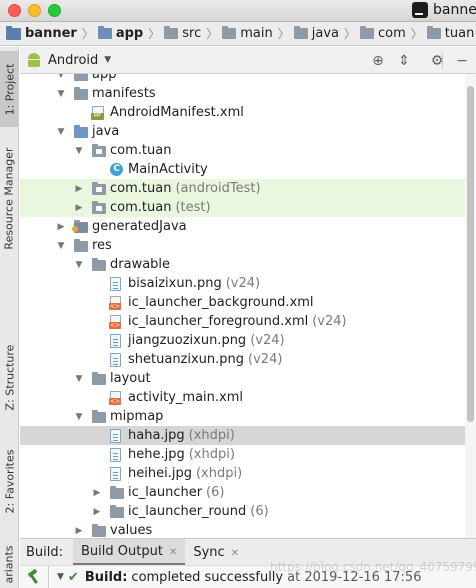 This screenshot has height=588, width=476. What do you see at coordinates (259, 511) in the screenshot?
I see `tree-row-qualifier: (6)` at bounding box center [259, 511].